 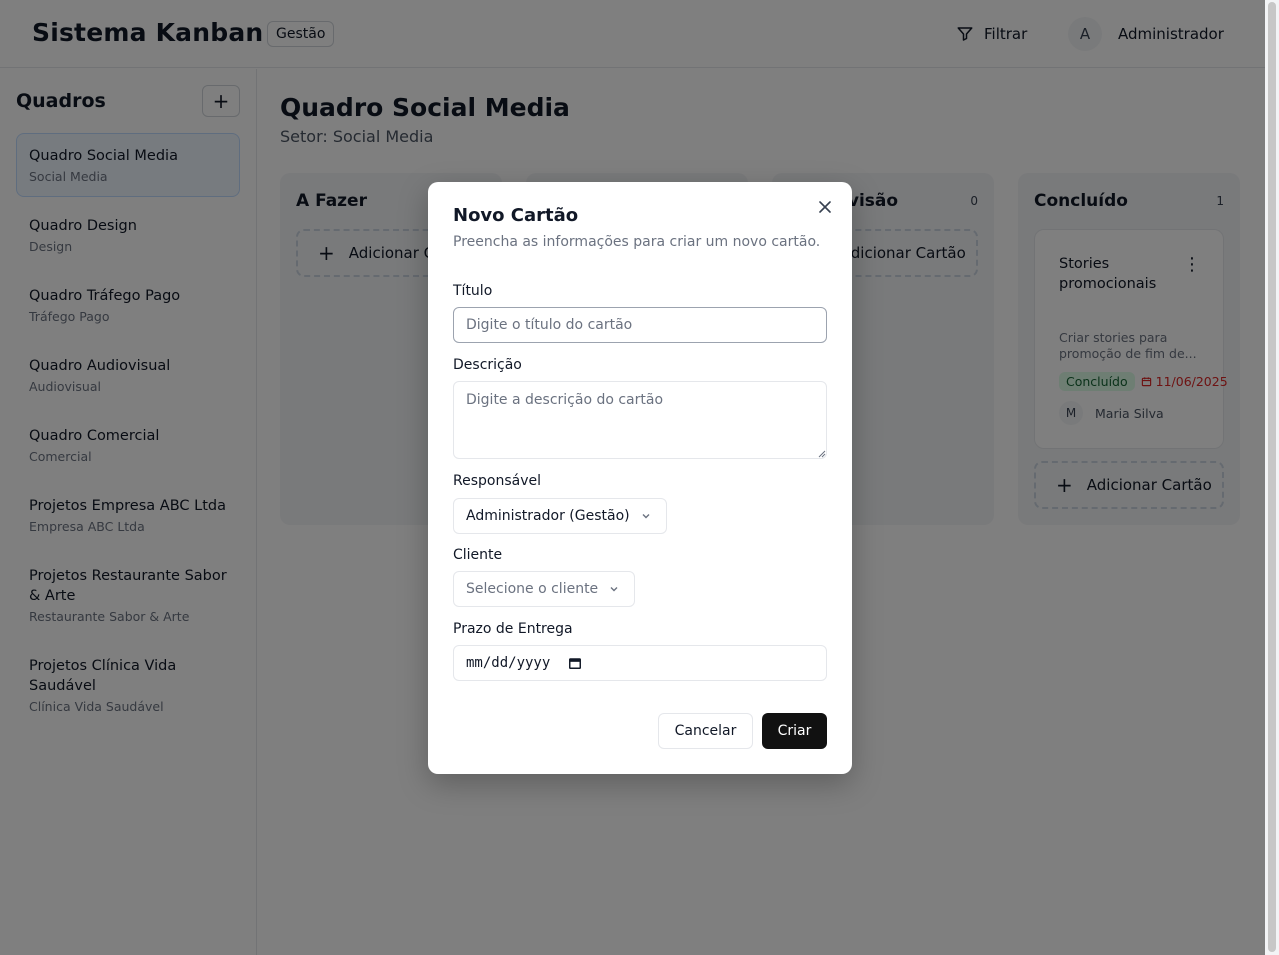 I want to click on client-label: Cliente, so click(x=478, y=555).